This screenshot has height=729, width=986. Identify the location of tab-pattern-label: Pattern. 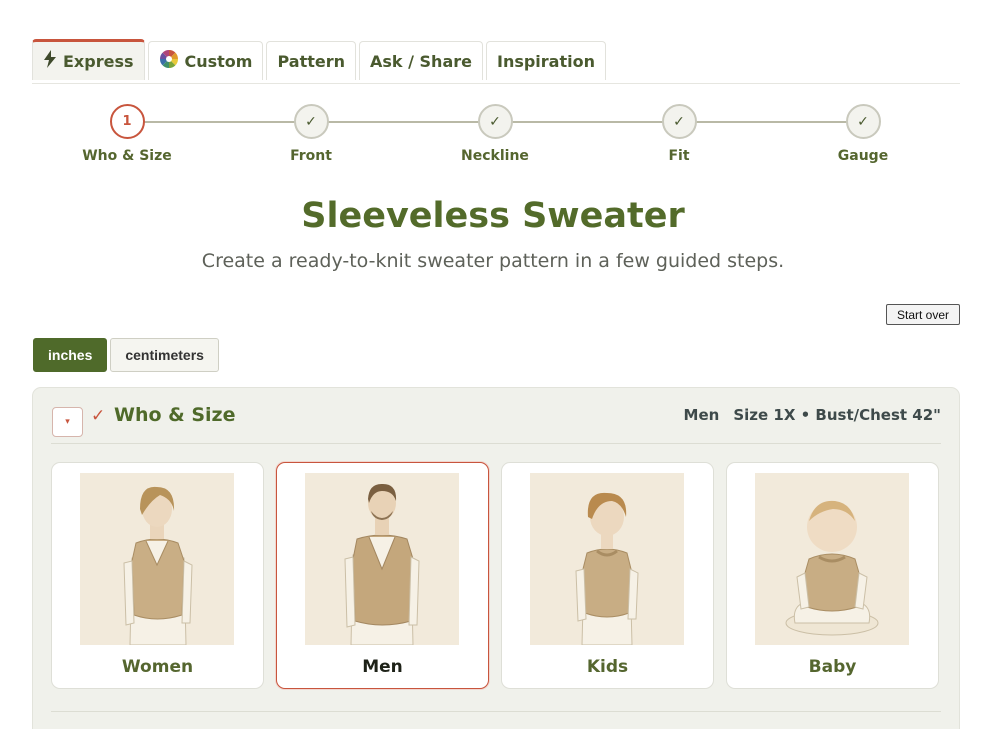
(311, 61).